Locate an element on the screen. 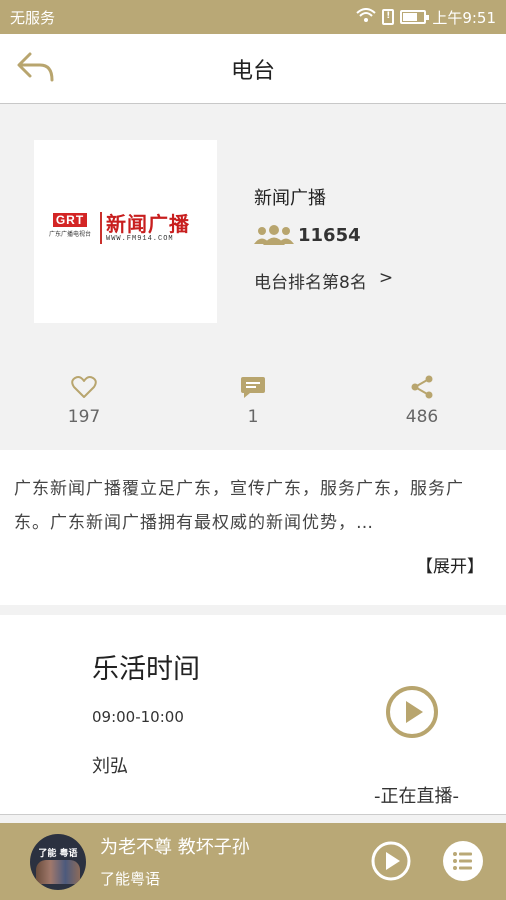 This screenshot has width=506, height=900. playlist-button is located at coordinates (463, 861).